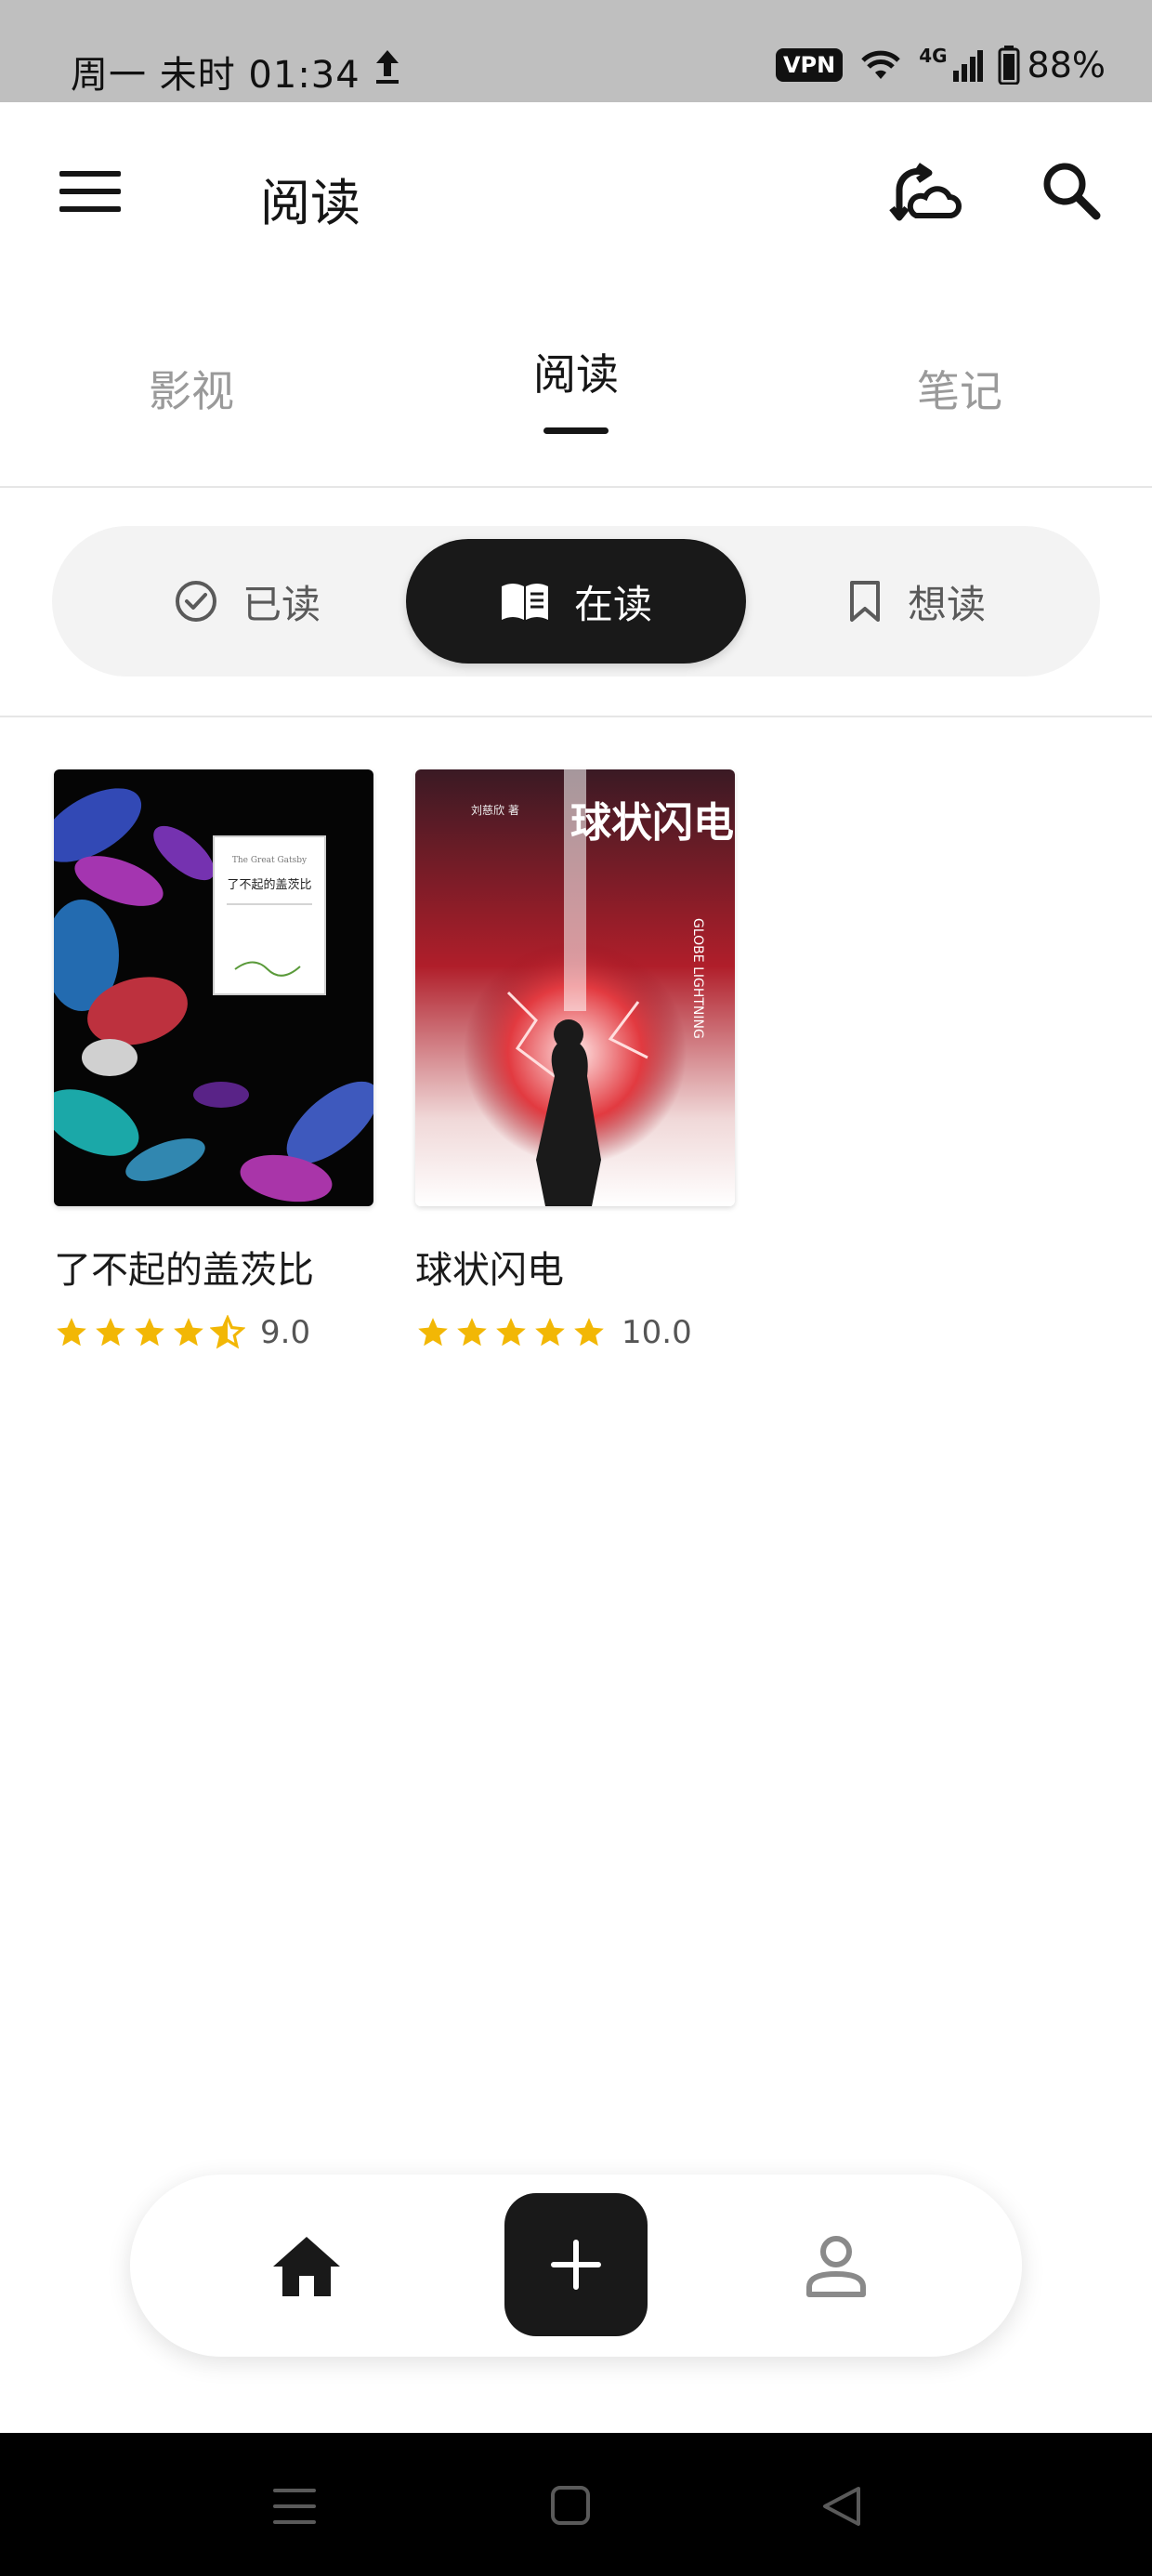 The height and width of the screenshot is (2576, 1152). I want to click on add-button, so click(576, 2264).